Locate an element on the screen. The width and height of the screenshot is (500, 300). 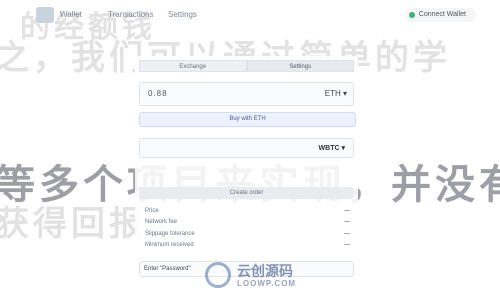
watermark: 云创源码 LOOWP.COM is located at coordinates (260, 276).